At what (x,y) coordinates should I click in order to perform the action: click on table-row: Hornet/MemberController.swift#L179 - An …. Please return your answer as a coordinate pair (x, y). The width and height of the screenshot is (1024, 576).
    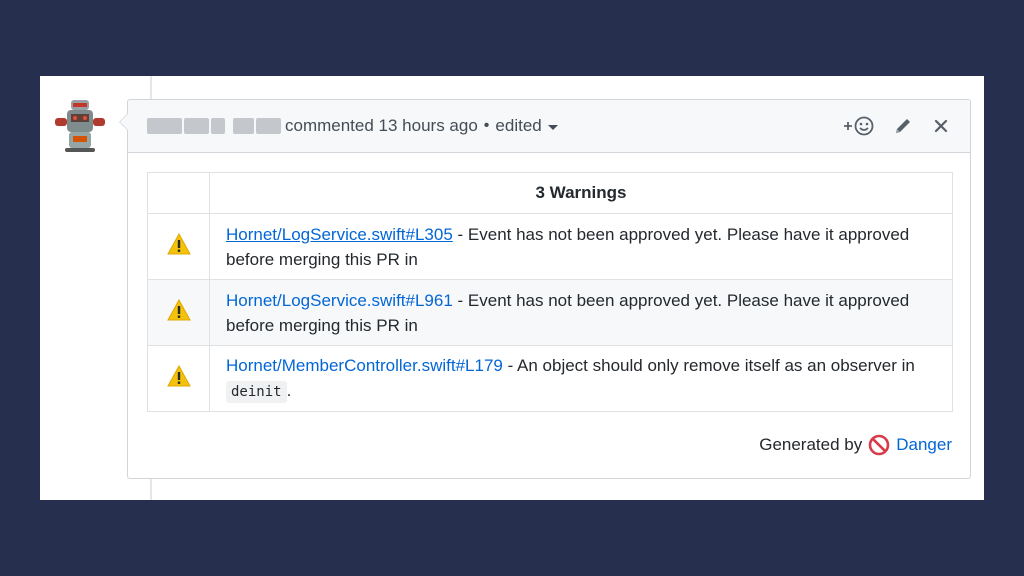
    Looking at the image, I should click on (550, 378).